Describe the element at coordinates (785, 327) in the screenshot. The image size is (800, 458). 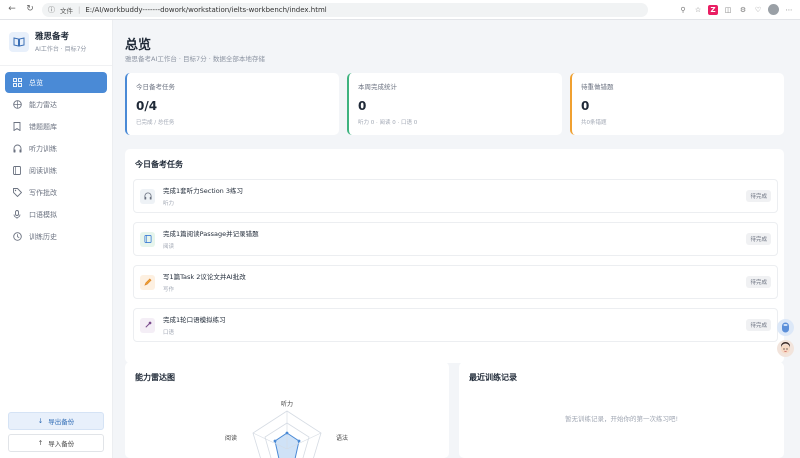
I see `assistant-float-icon` at that location.